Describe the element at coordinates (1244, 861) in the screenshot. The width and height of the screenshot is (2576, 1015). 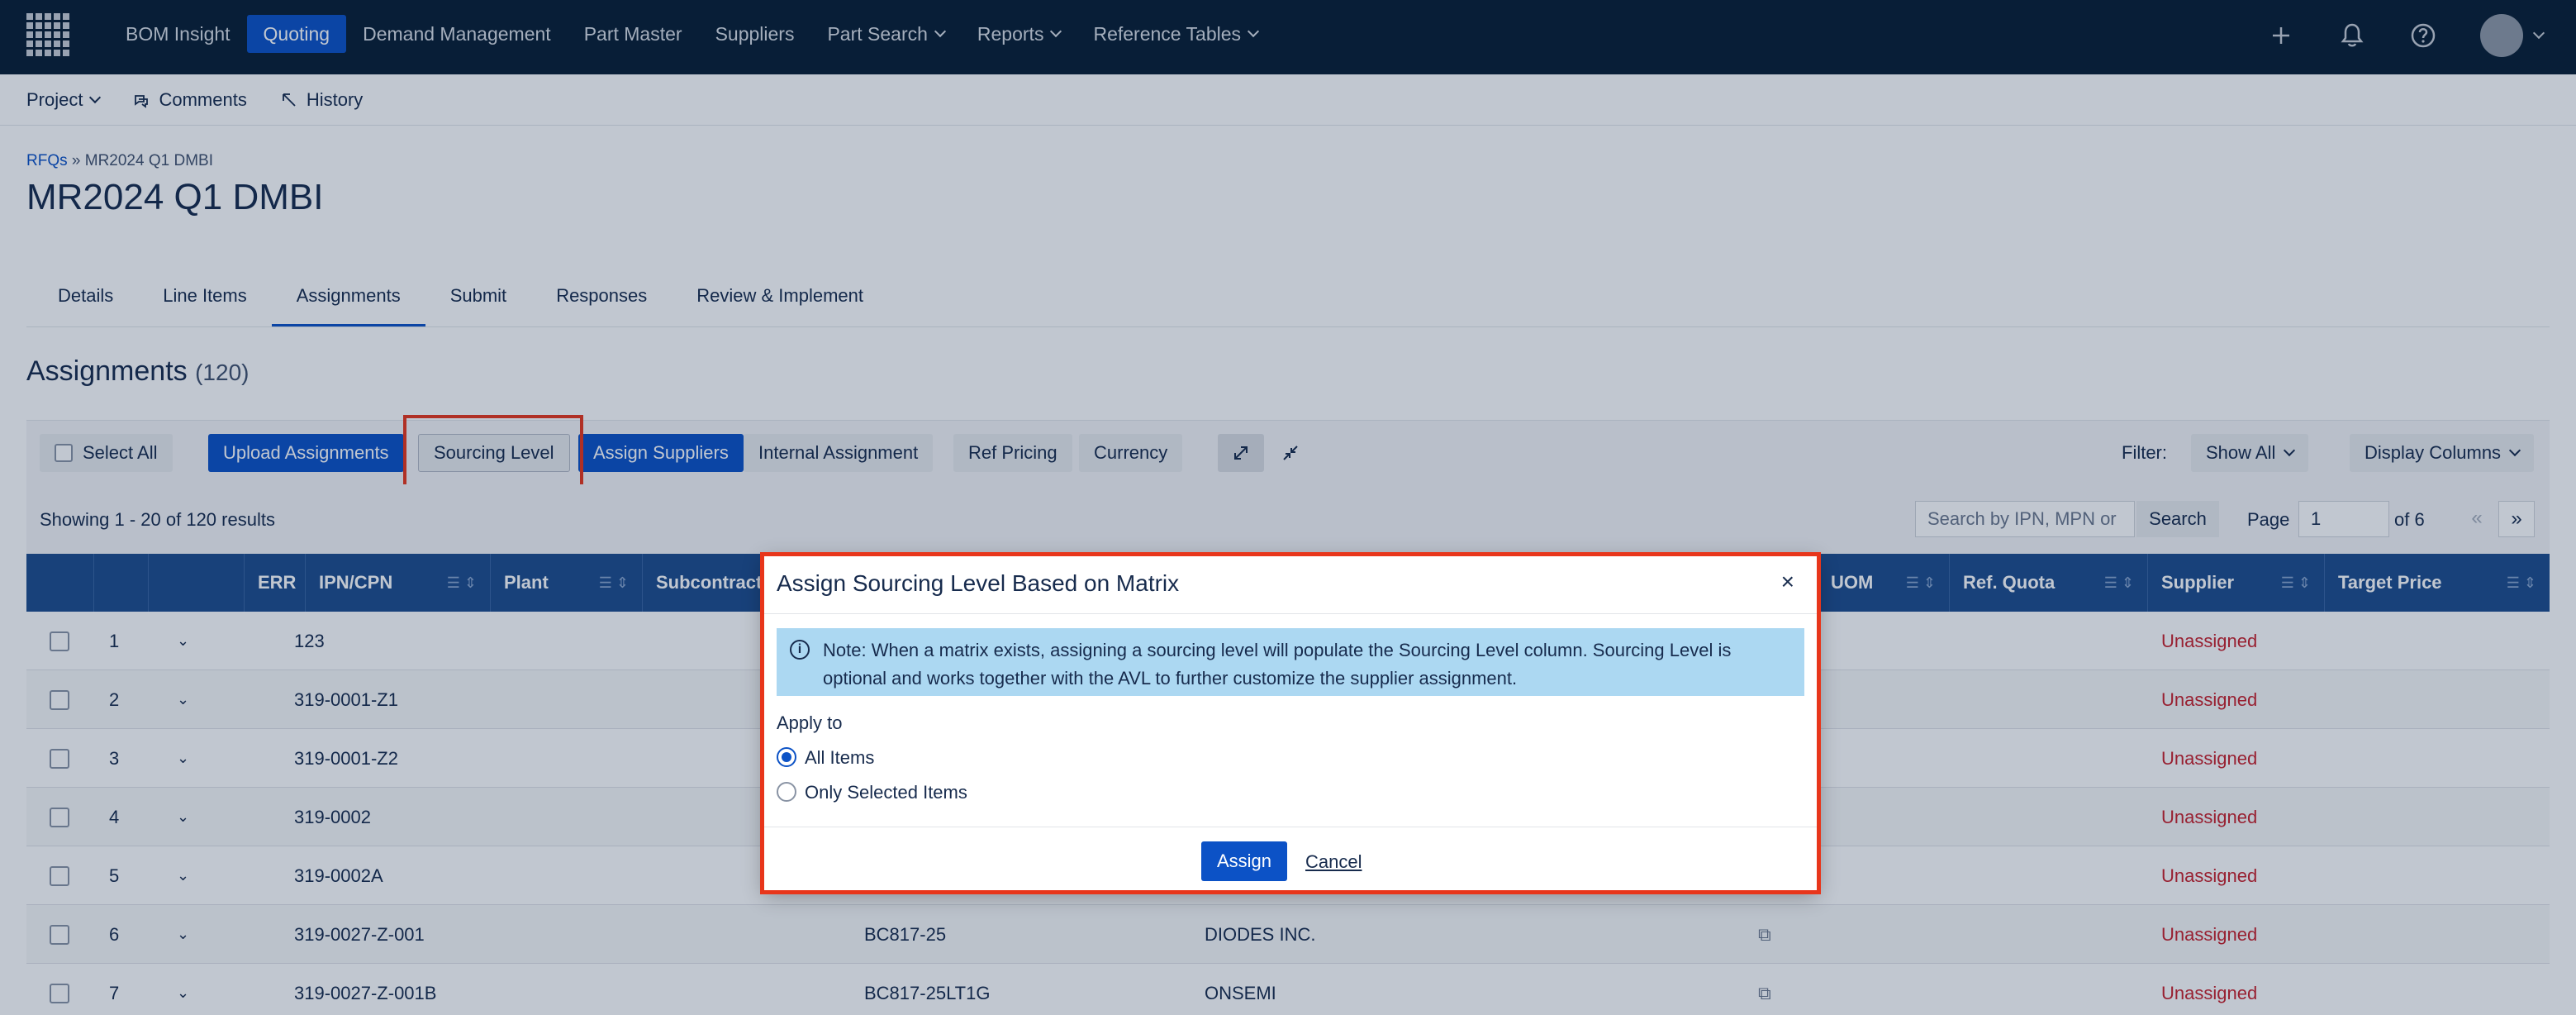
I see `assign-button: Assign` at that location.